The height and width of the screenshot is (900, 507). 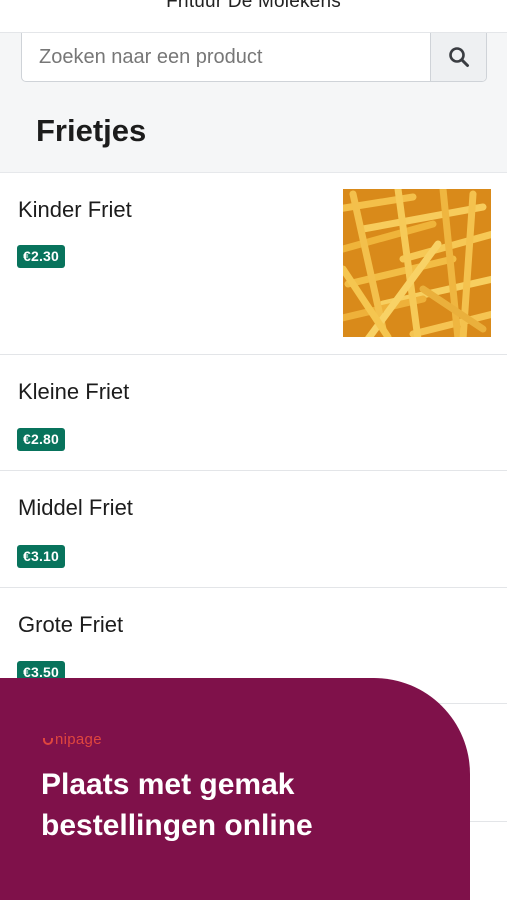 What do you see at coordinates (41, 439) in the screenshot?
I see `price-badge: €2.80` at bounding box center [41, 439].